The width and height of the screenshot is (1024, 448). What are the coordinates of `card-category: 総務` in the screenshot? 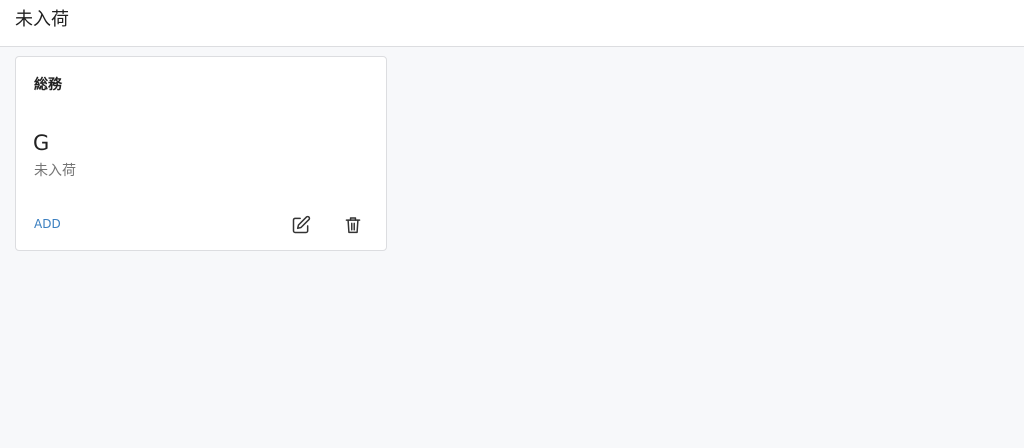 It's located at (48, 85).